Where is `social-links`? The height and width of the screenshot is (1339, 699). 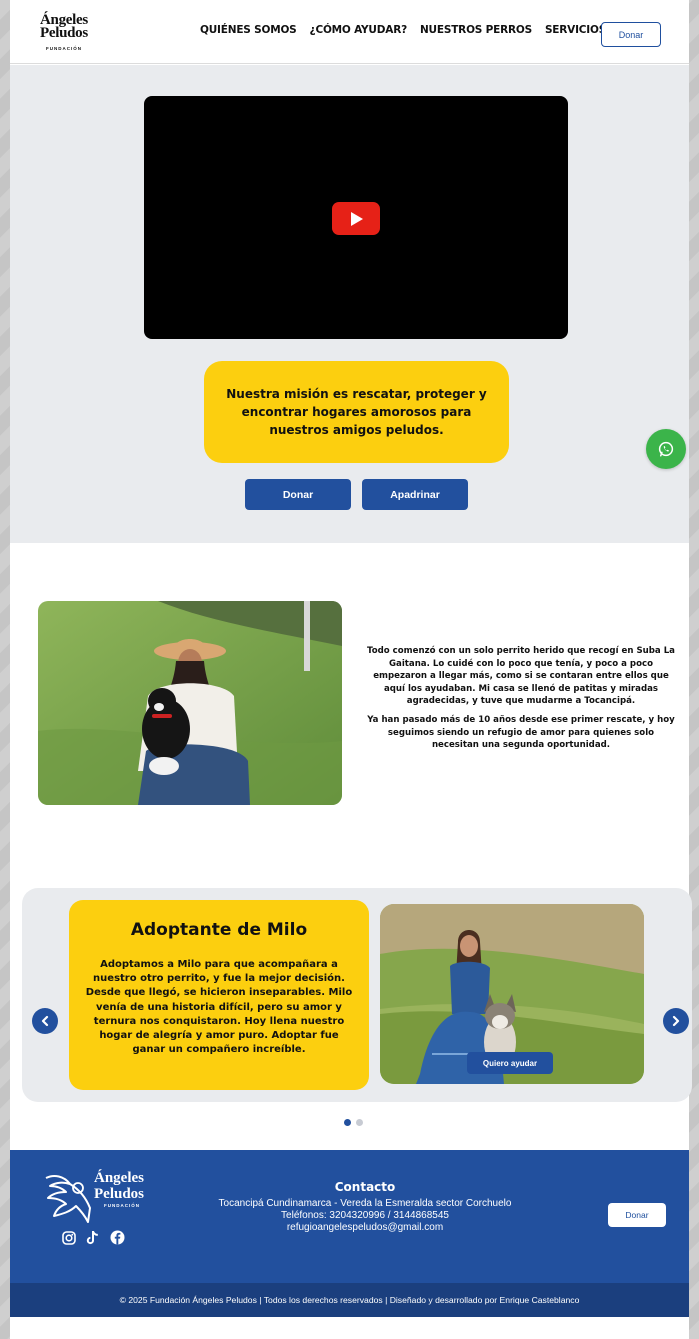
social-links is located at coordinates (93, 1237).